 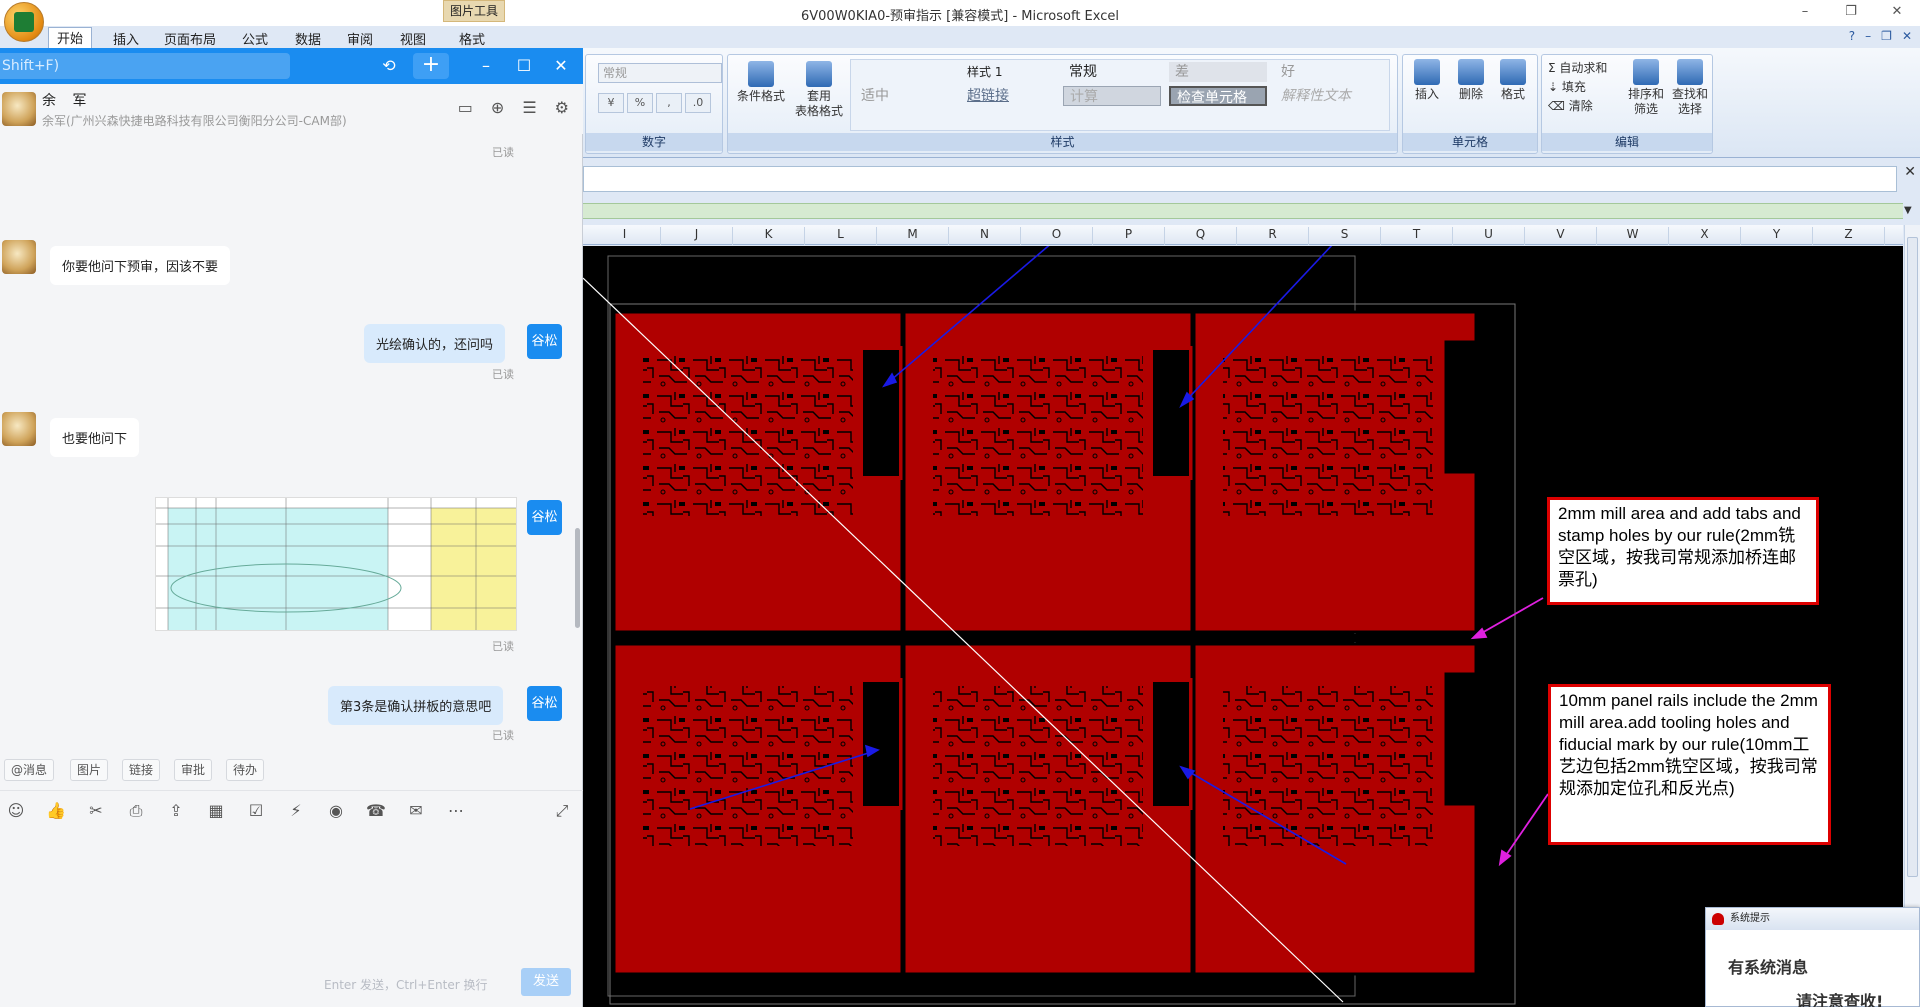 What do you see at coordinates (416, 705) in the screenshot?
I see `message-right: 第3条是确认拼板的意思吧` at bounding box center [416, 705].